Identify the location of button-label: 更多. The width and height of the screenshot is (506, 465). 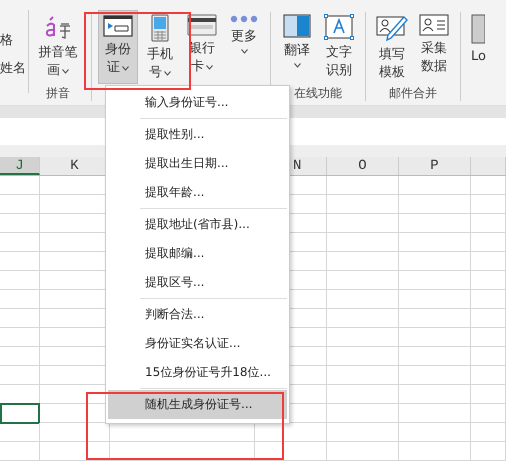
(244, 37).